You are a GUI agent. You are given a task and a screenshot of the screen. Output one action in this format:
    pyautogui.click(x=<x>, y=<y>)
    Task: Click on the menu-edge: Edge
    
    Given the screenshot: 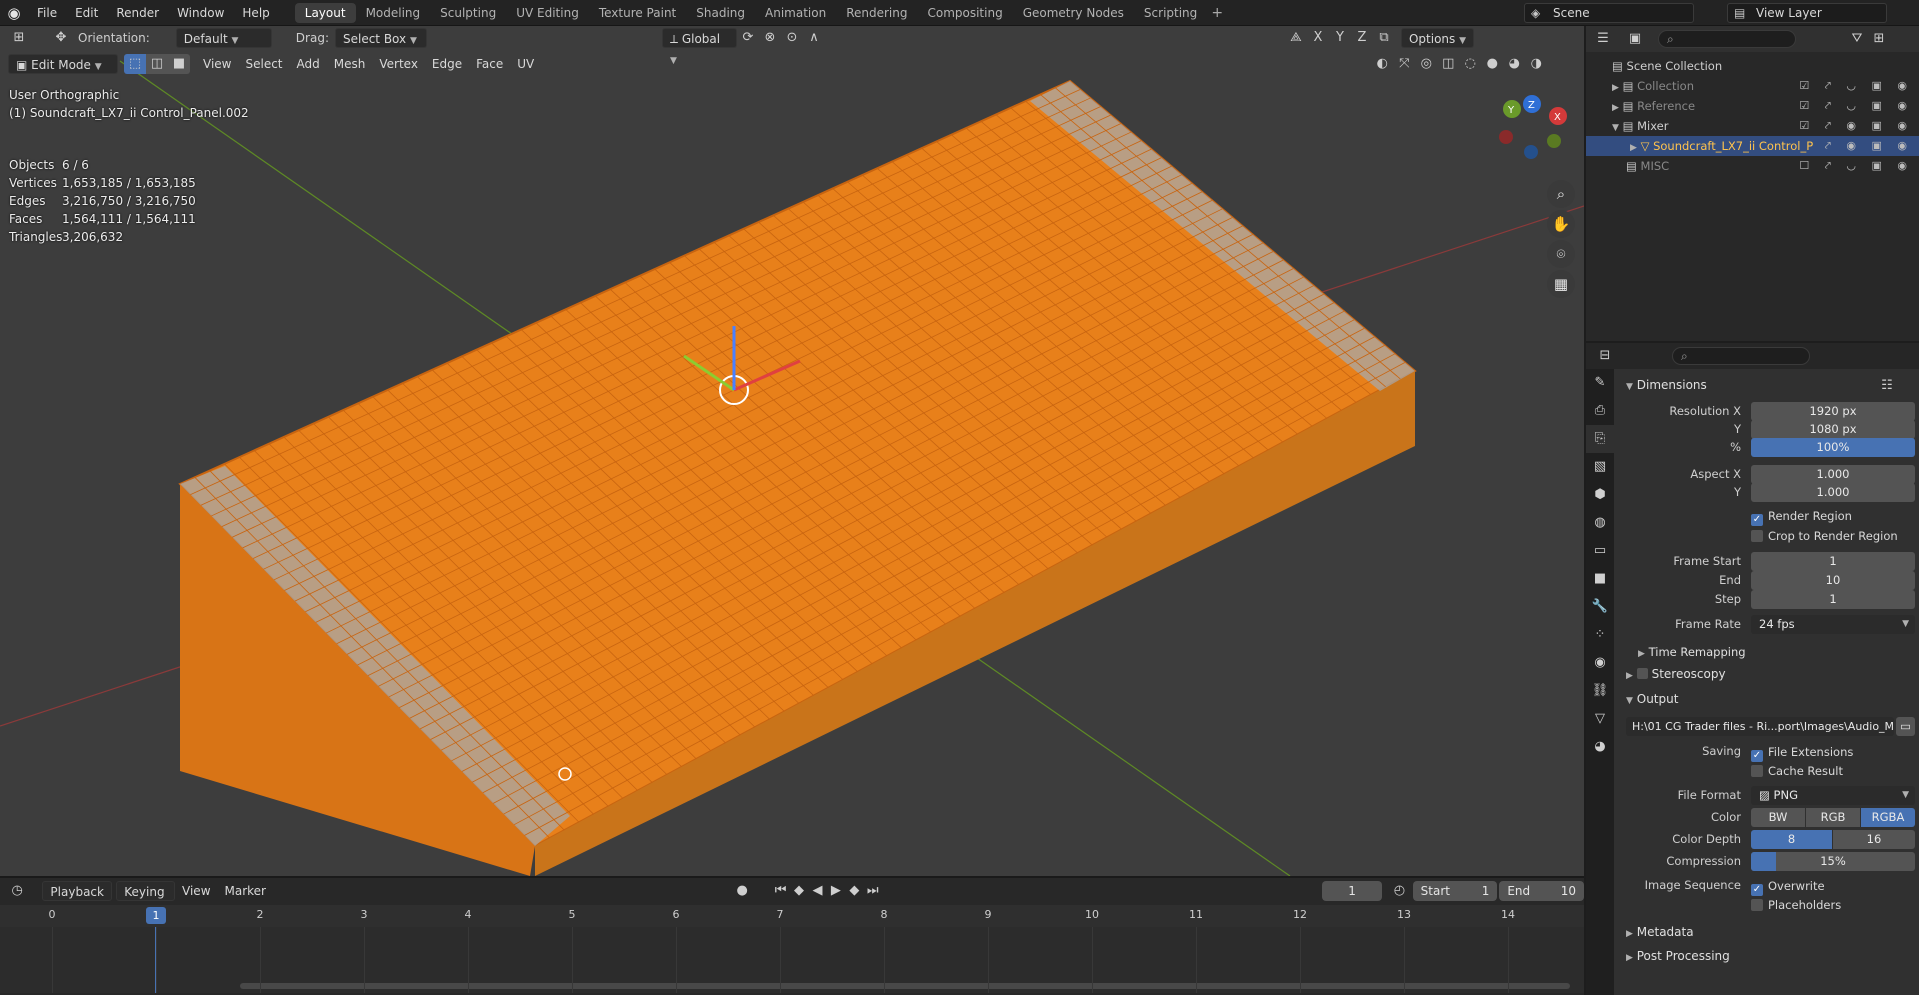 What is the action you would take?
    pyautogui.click(x=447, y=64)
    